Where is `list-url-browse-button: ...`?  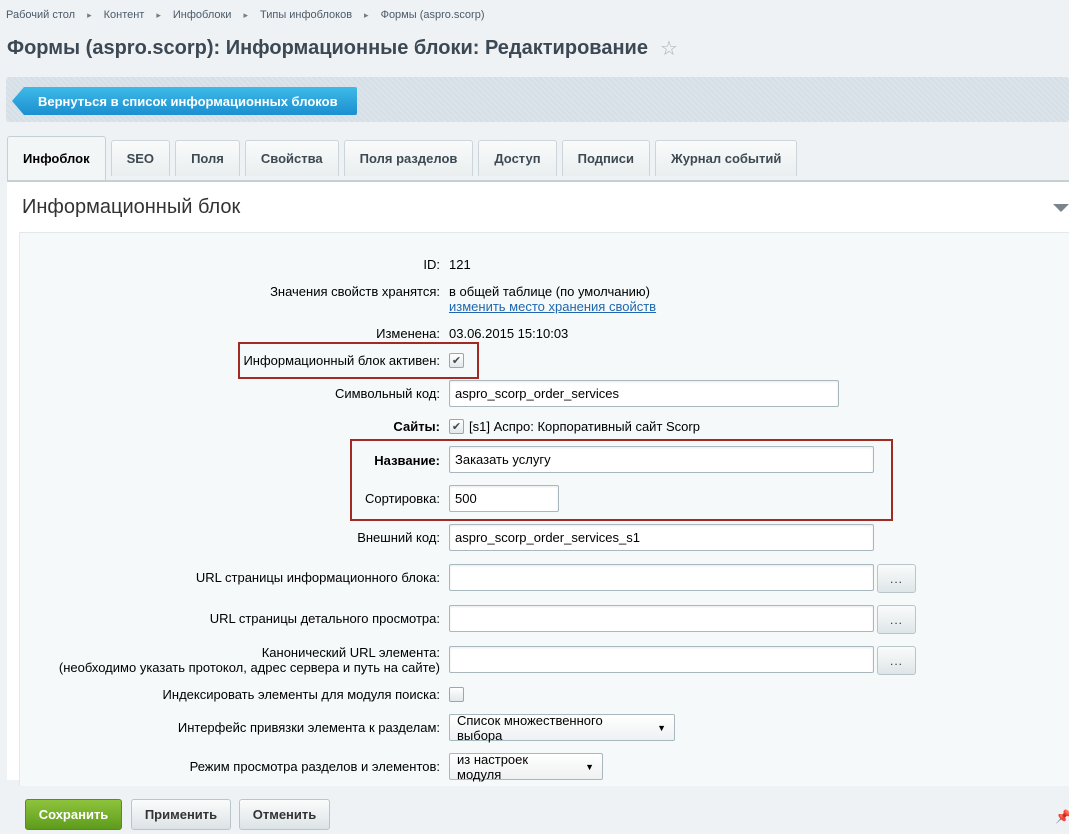
list-url-browse-button: ... is located at coordinates (896, 578).